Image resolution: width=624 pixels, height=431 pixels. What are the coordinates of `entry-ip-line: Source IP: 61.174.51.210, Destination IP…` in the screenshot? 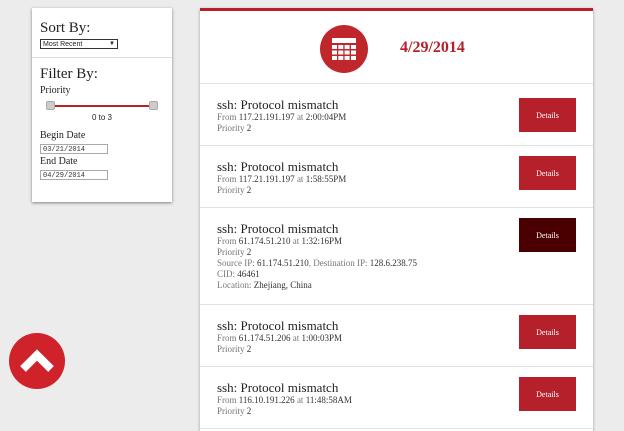 It's located at (317, 263).